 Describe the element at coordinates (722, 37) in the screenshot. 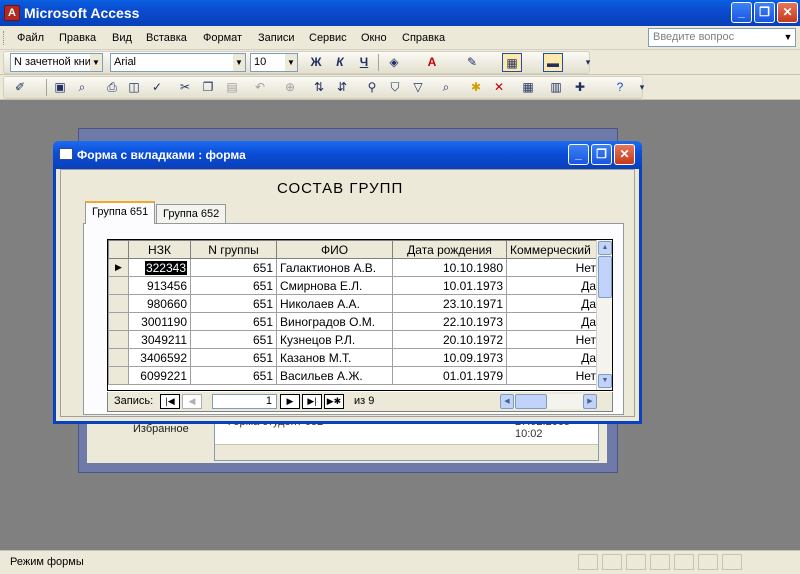

I see `help-question-input: Введите вопрос ▼` at that location.